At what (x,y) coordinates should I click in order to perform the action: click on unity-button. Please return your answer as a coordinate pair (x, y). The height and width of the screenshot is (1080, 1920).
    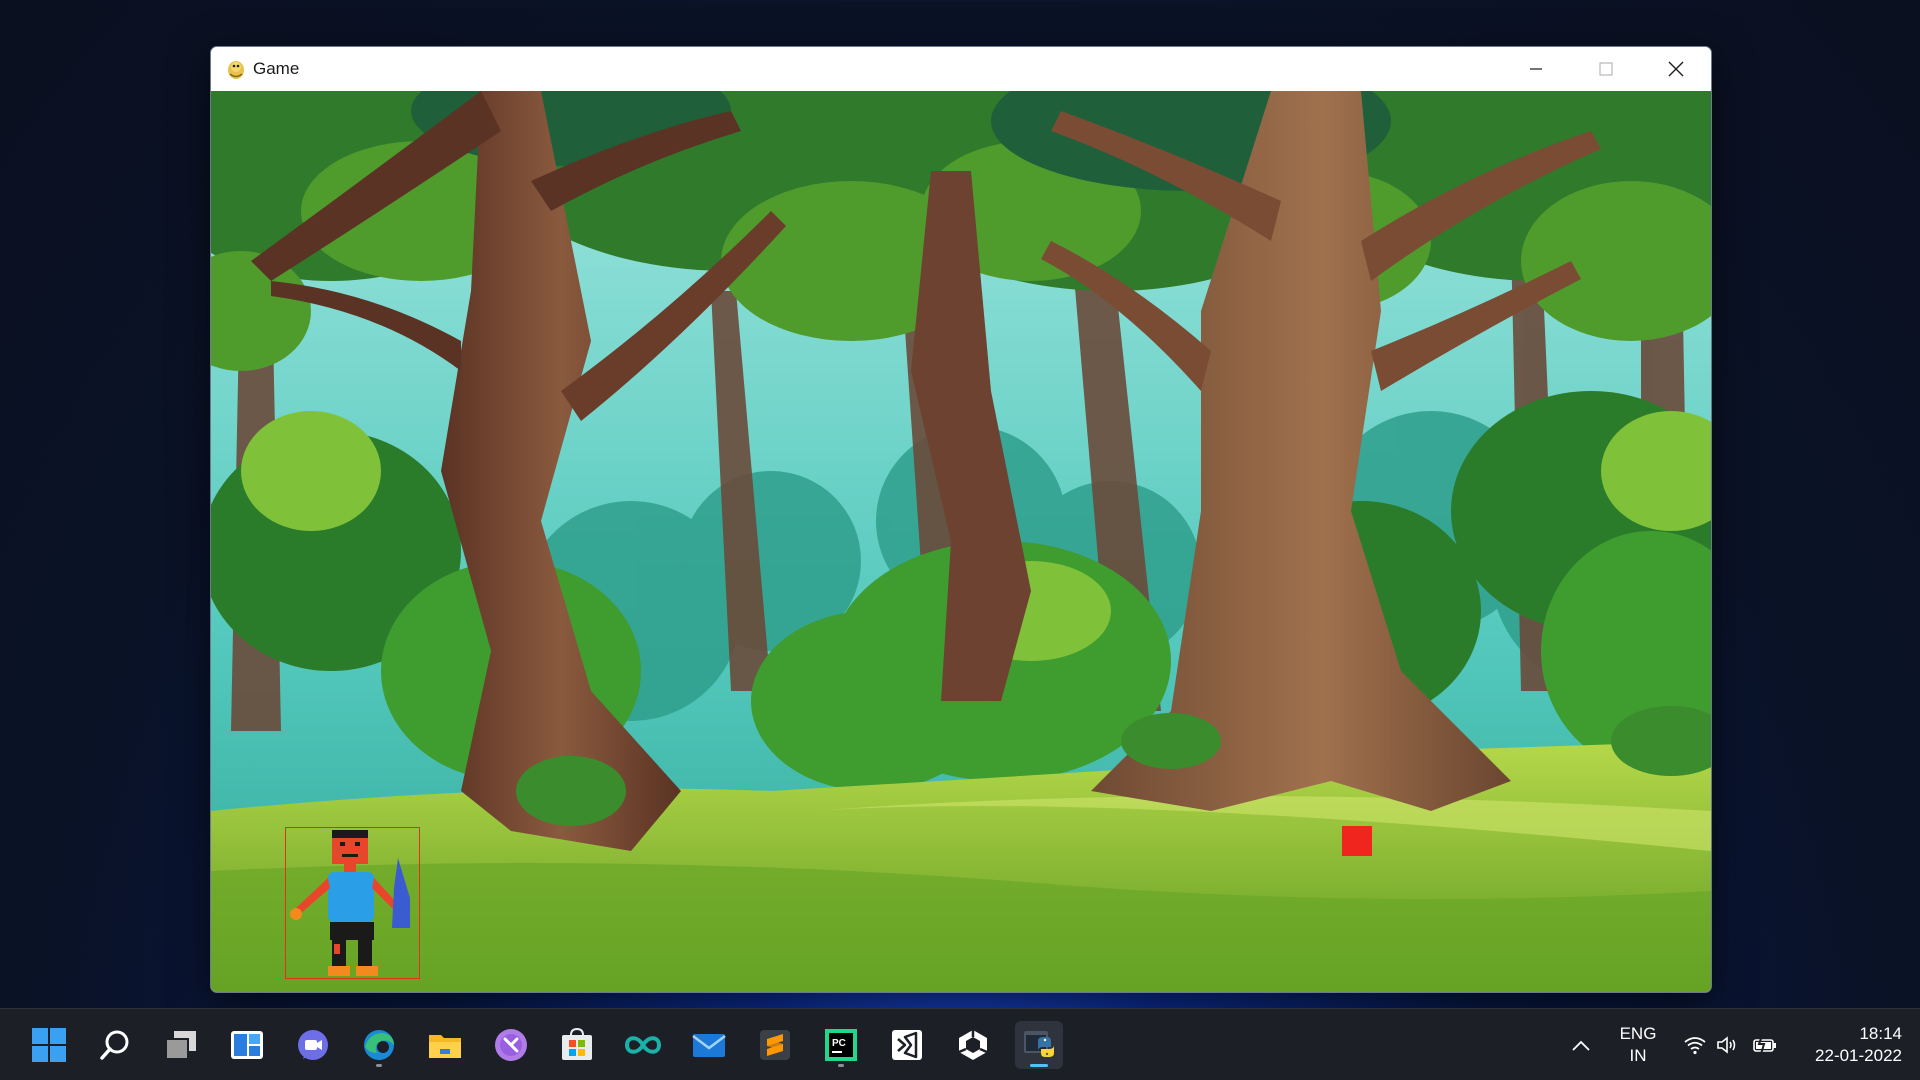
    Looking at the image, I should click on (973, 1045).